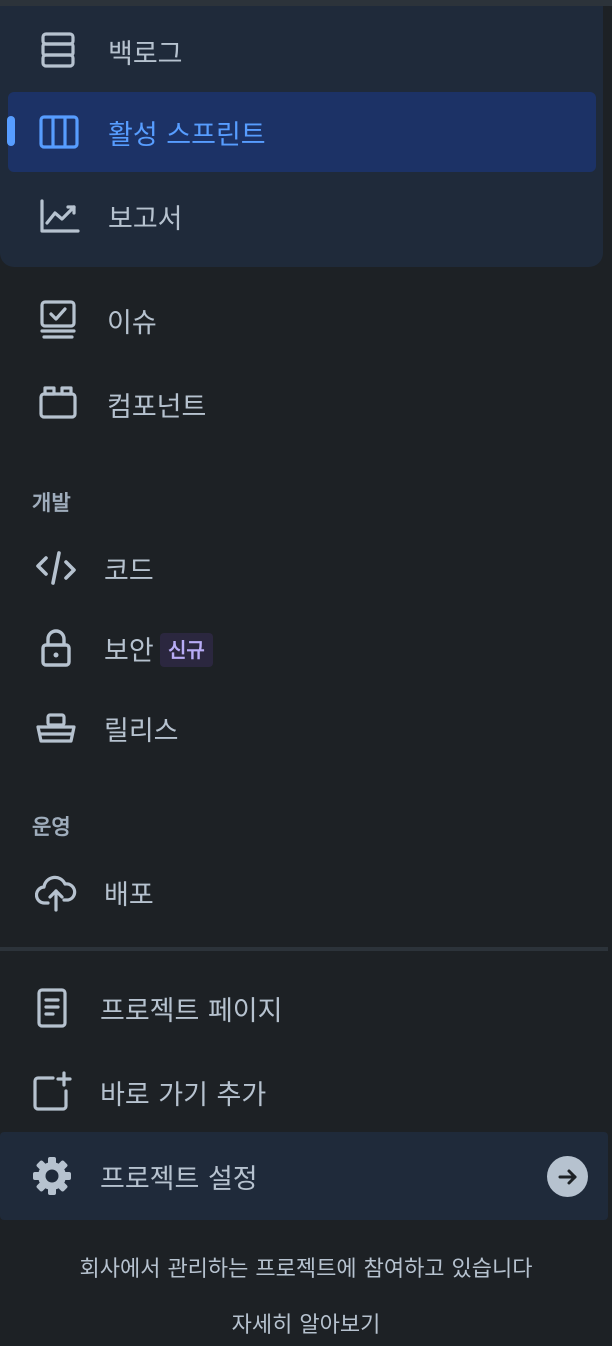 Image resolution: width=612 pixels, height=1346 pixels. I want to click on backlog-icon, so click(59, 51).